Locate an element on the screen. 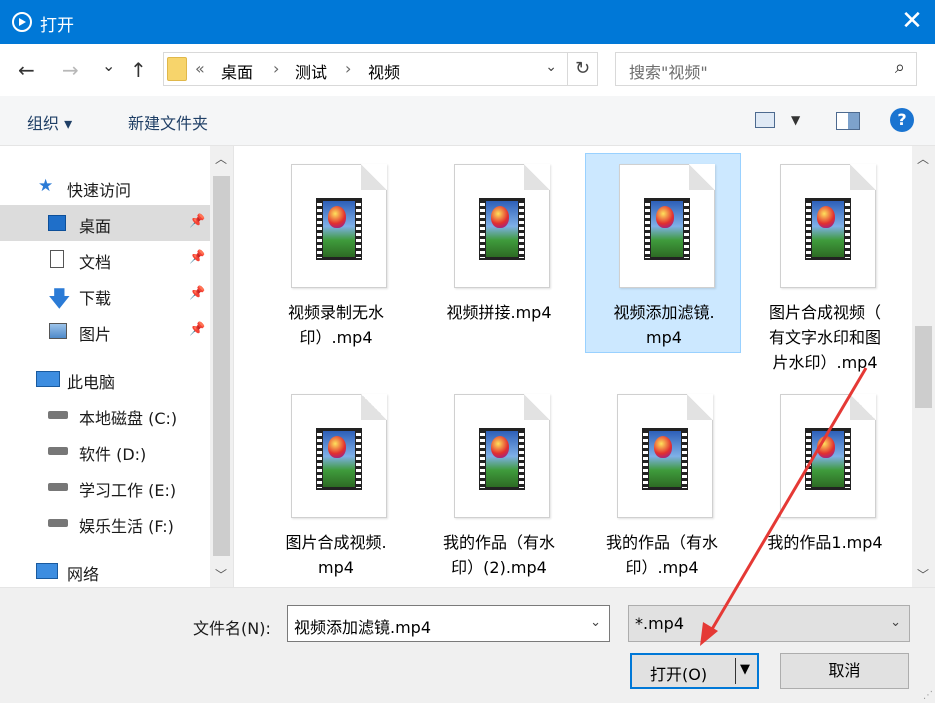 The height and width of the screenshot is (703, 935). sidebar-item-quick-access: ★ 快速访问 is located at coordinates (105, 187).